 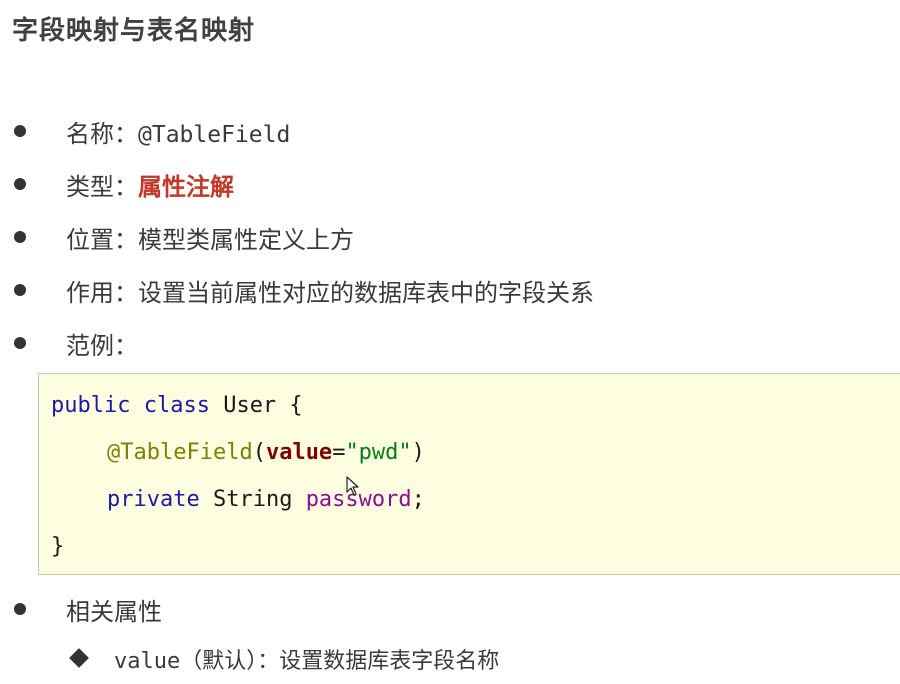 What do you see at coordinates (339, 452) in the screenshot?
I see `code-text: =` at bounding box center [339, 452].